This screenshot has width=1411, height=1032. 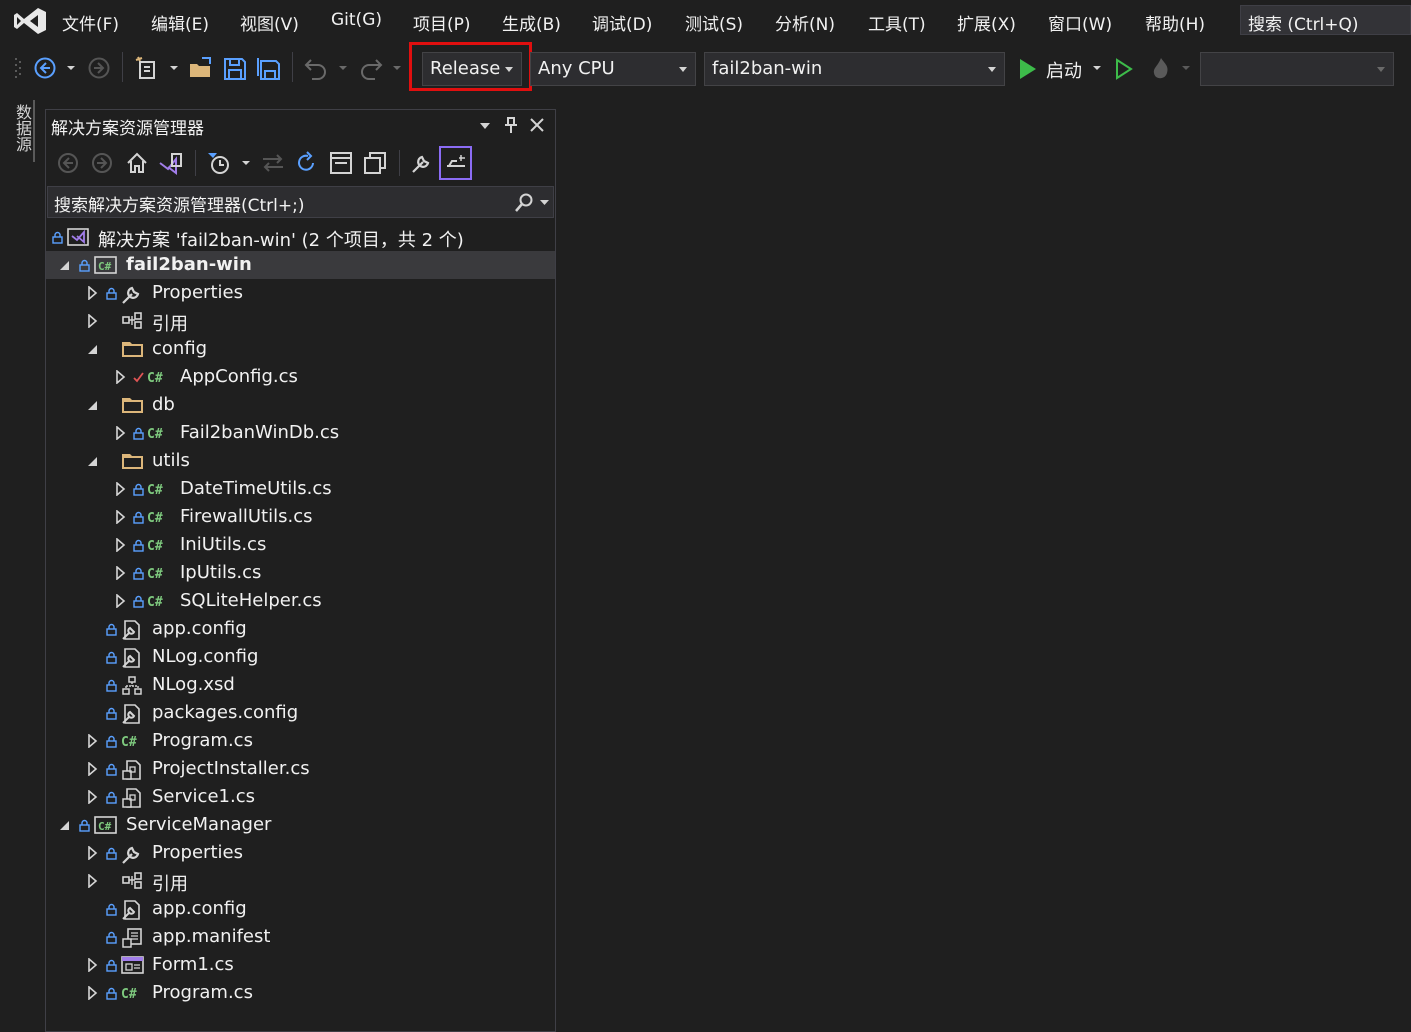 What do you see at coordinates (371, 68) in the screenshot?
I see `redo-icon` at bounding box center [371, 68].